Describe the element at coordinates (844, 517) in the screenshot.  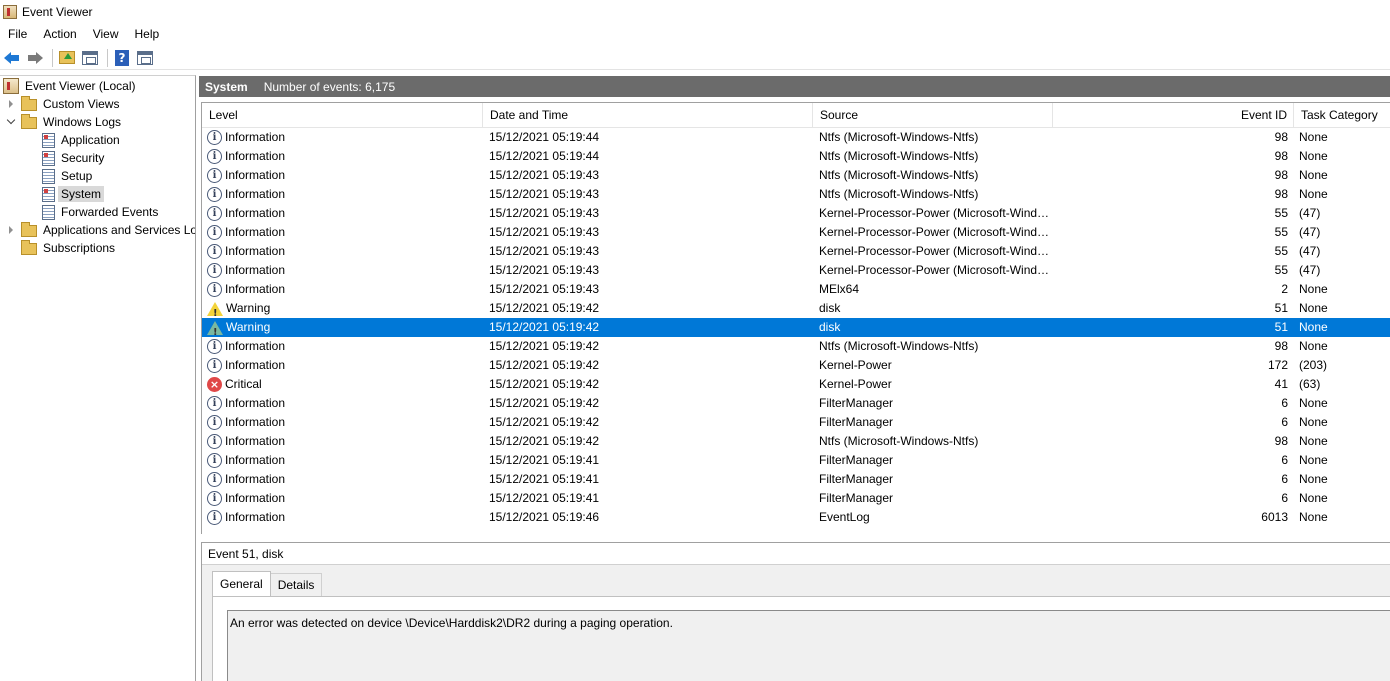
I see `cell-source: EventLog` at that location.